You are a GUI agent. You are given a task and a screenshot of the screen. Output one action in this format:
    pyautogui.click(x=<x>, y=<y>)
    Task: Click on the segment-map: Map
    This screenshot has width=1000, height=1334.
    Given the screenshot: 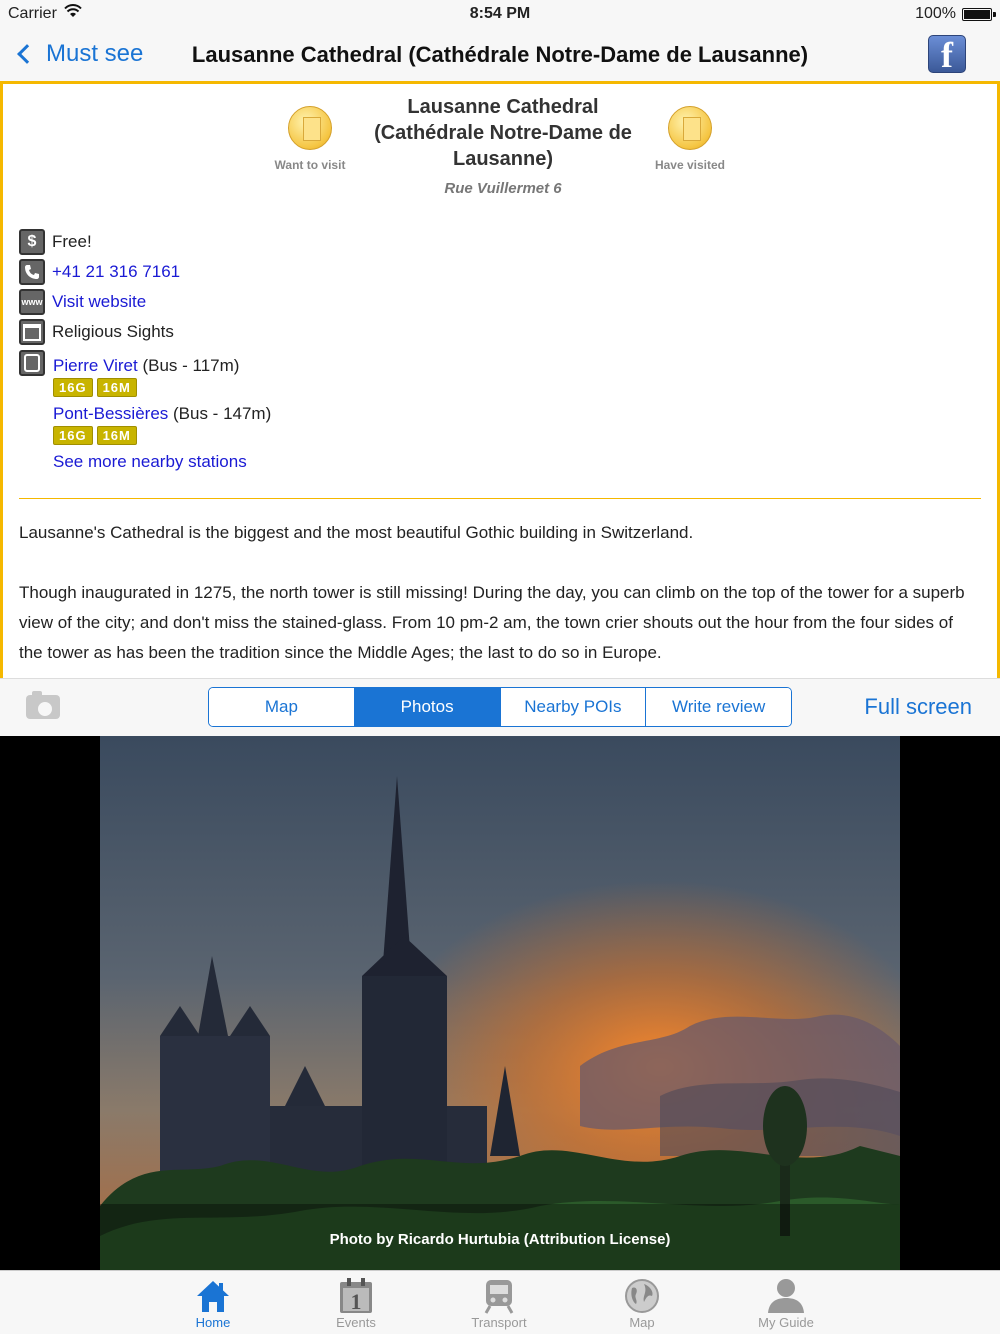 What is the action you would take?
    pyautogui.click(x=282, y=707)
    